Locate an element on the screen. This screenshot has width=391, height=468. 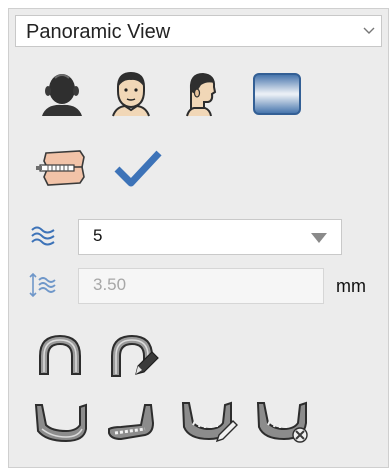
mandible-nerve-icon is located at coordinates (134, 422).